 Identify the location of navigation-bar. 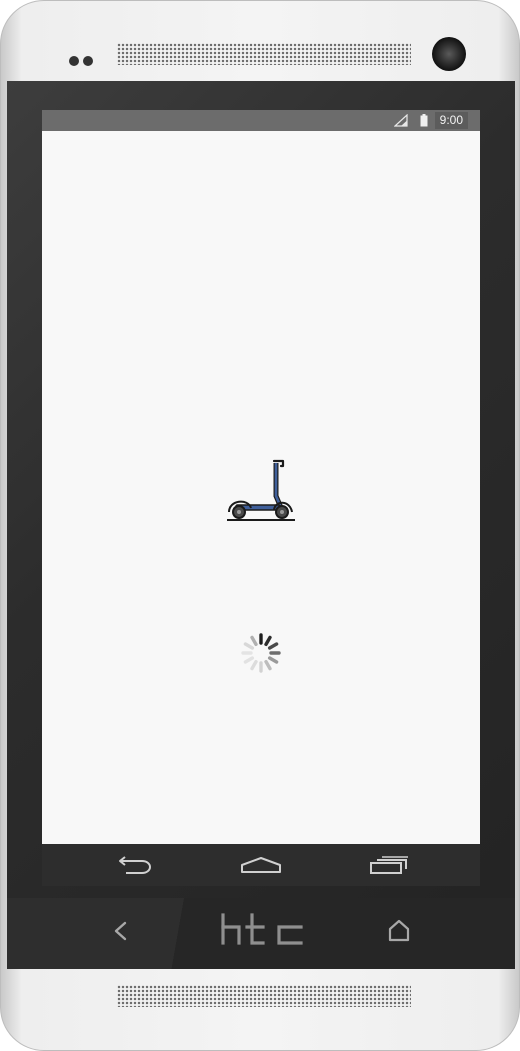
(261, 865).